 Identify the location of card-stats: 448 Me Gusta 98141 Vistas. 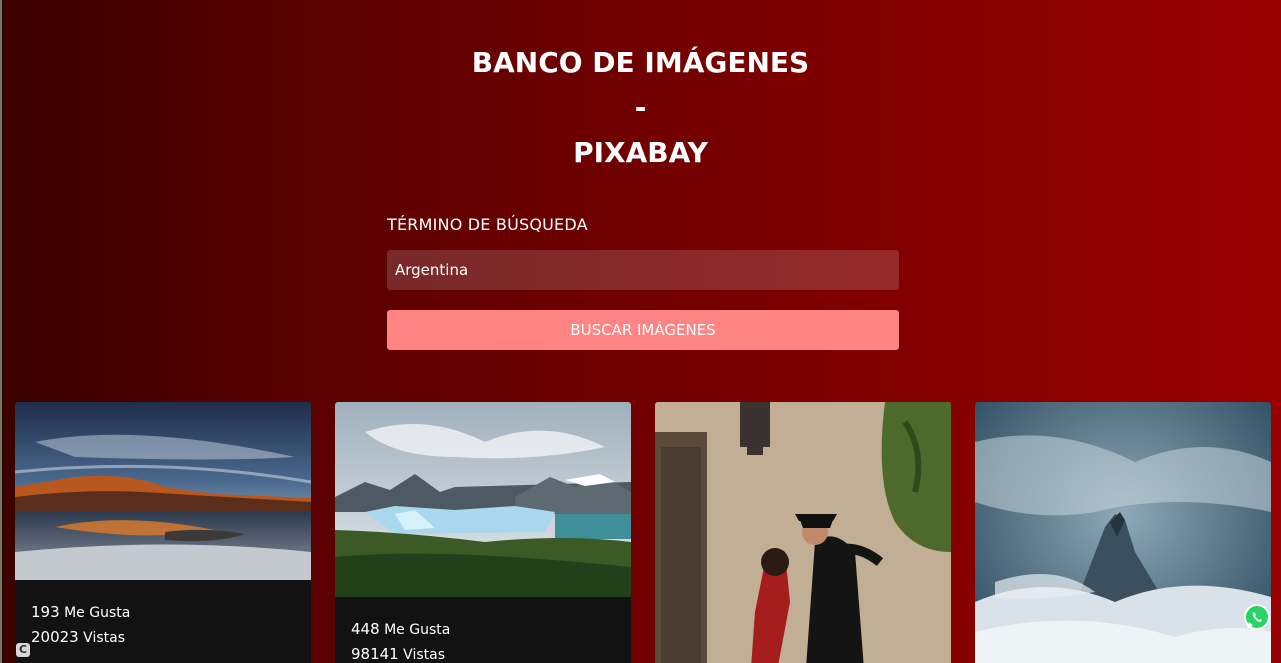
(483, 630).